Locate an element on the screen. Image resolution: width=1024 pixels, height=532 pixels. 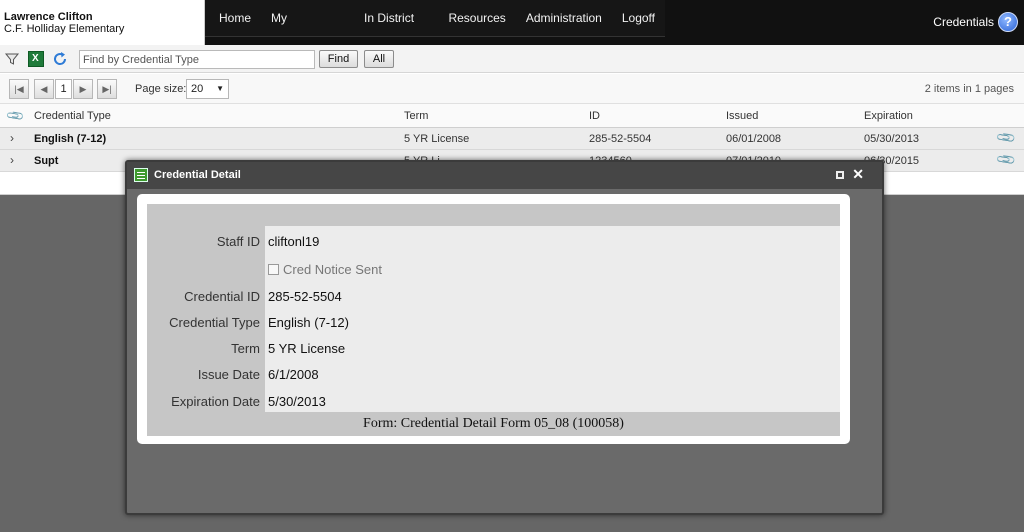
cell-expiration: 05/30/2013 is located at coordinates (892, 139).